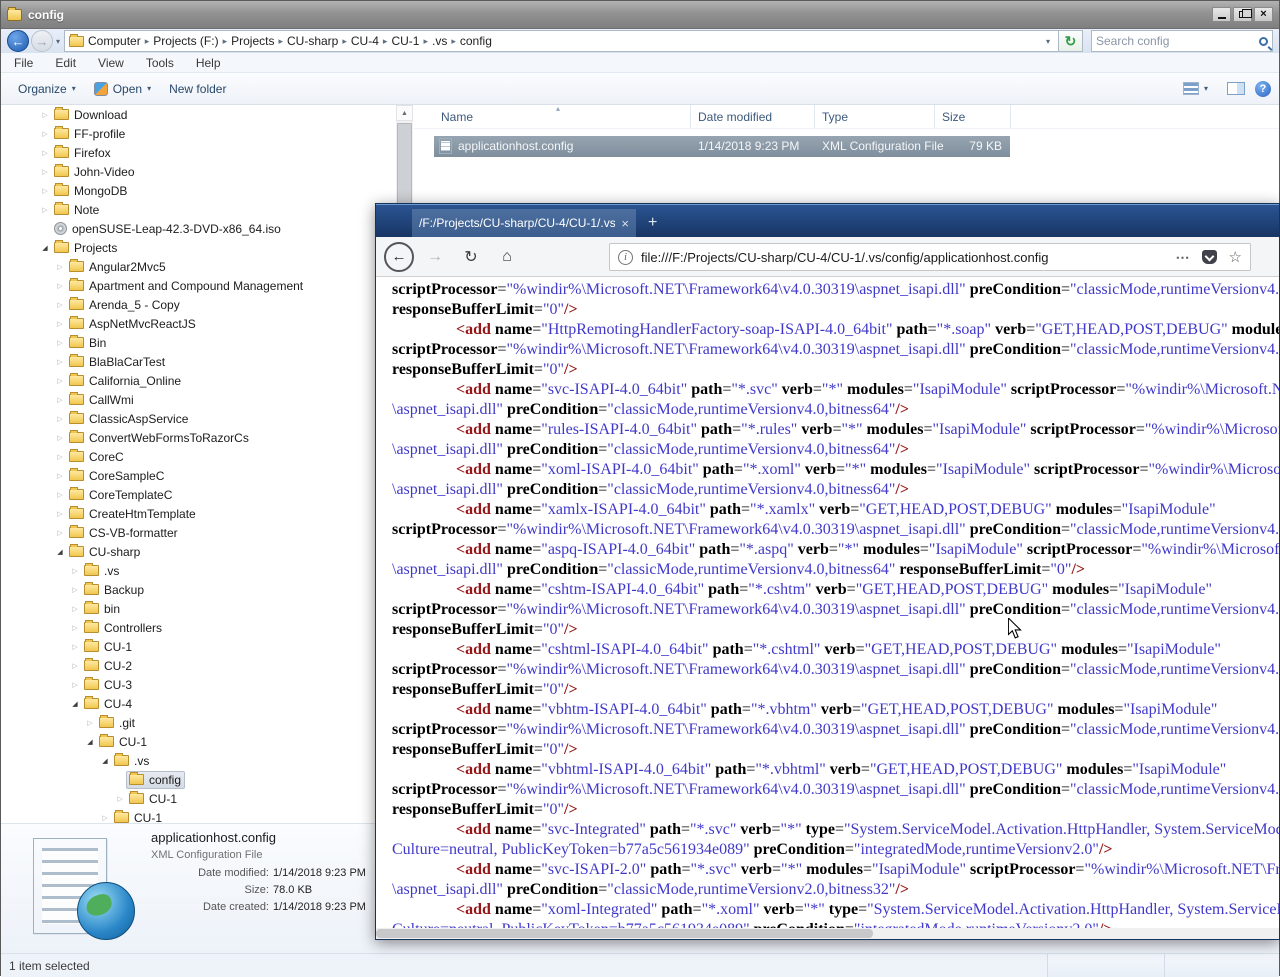 The height and width of the screenshot is (977, 1280). What do you see at coordinates (476, 41) in the screenshot?
I see `breadcrumb-segment: config` at bounding box center [476, 41].